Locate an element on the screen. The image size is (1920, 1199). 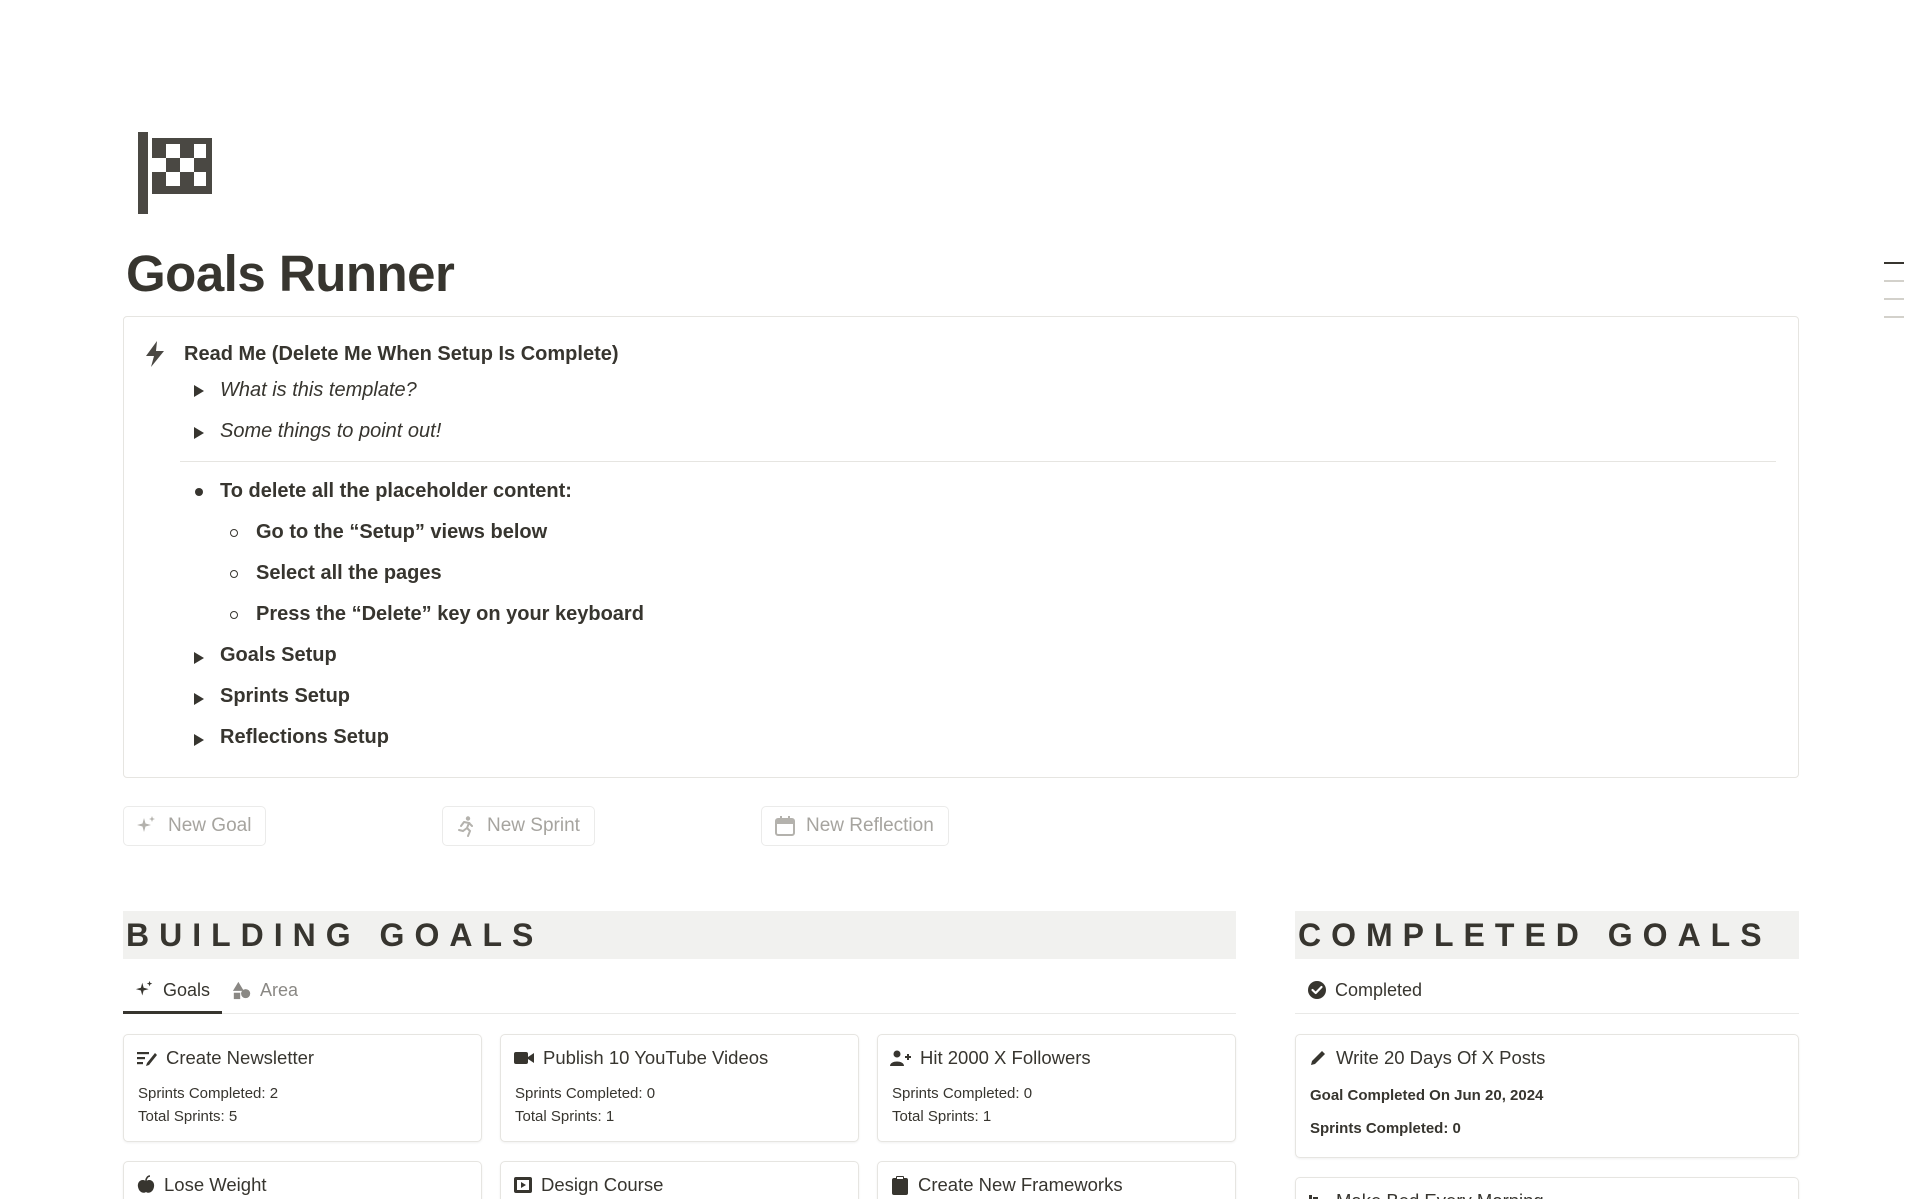
new-goal-button: New Goal is located at coordinates (195, 826).